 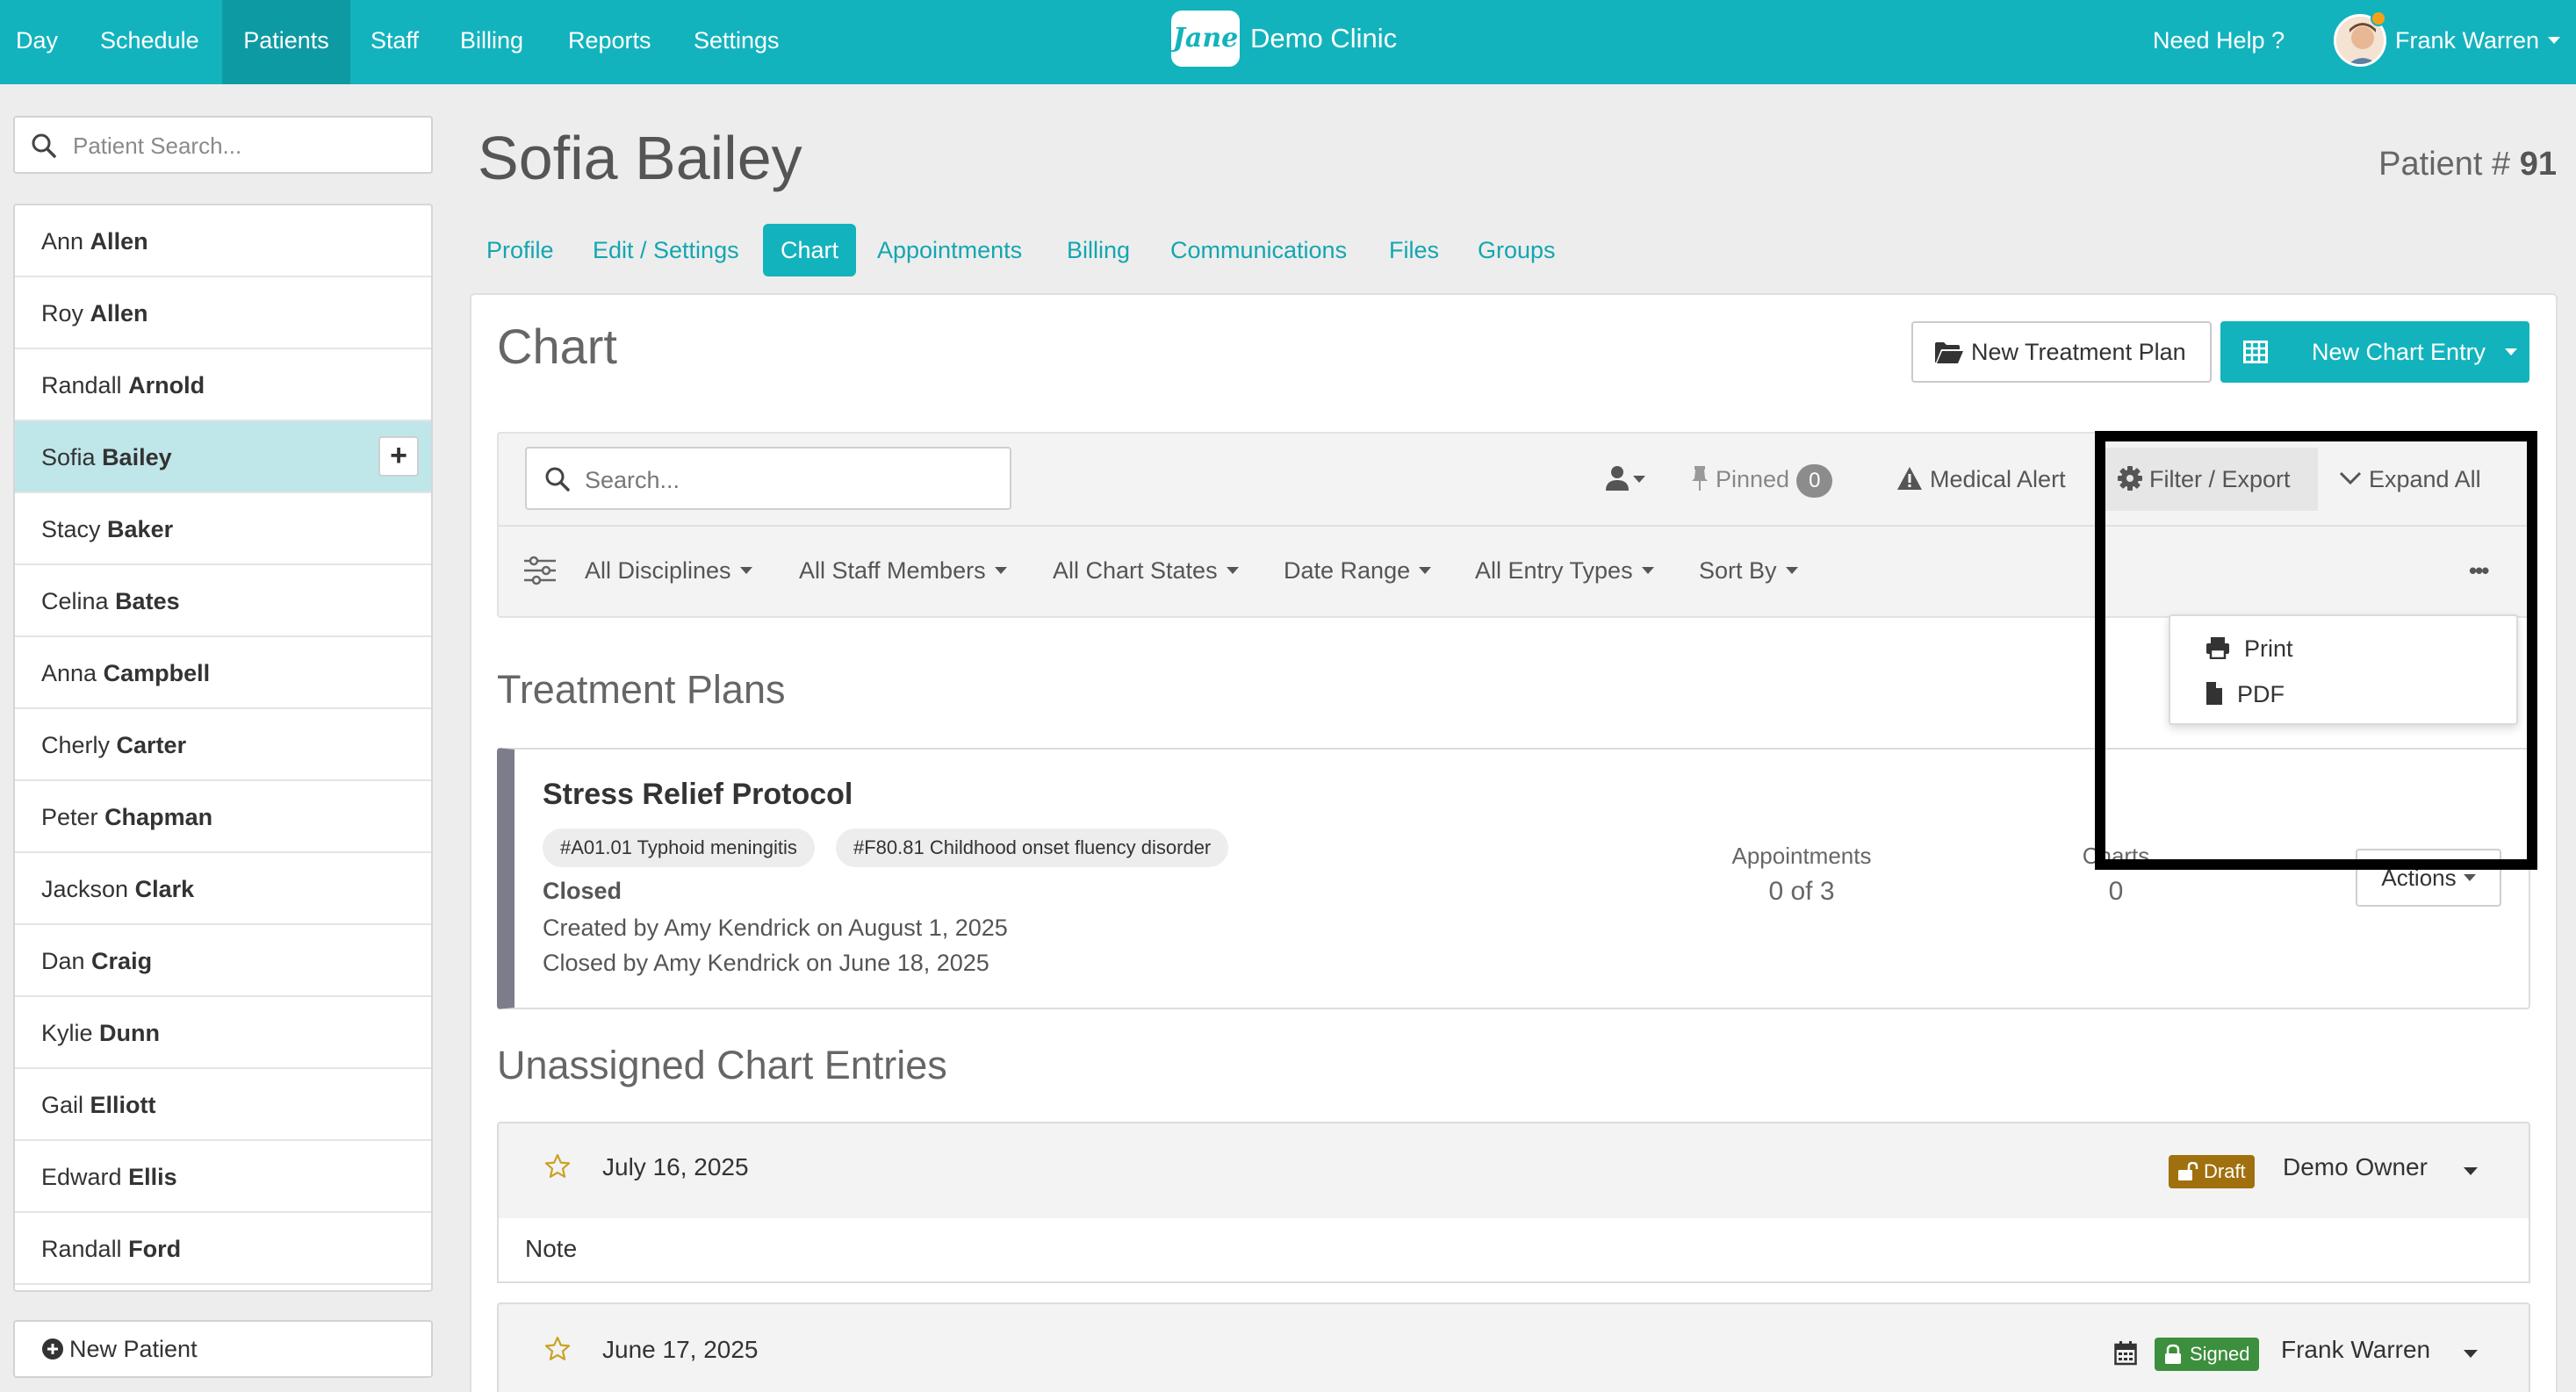 I want to click on calendar-icon, so click(x=2125, y=1353).